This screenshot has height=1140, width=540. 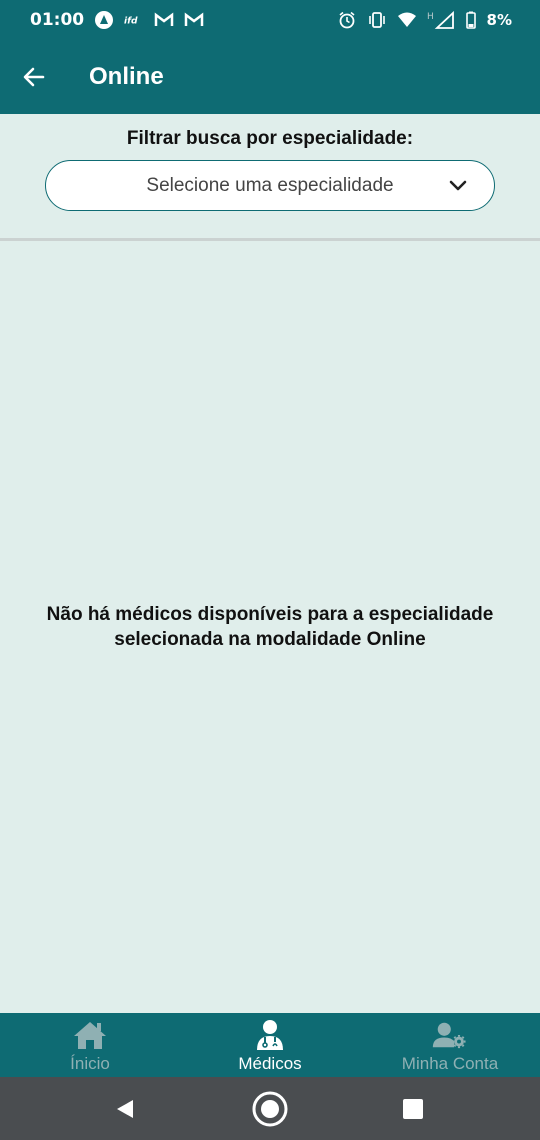 What do you see at coordinates (450, 1063) in the screenshot?
I see `nav-label-minha-conta: Minha Conta` at bounding box center [450, 1063].